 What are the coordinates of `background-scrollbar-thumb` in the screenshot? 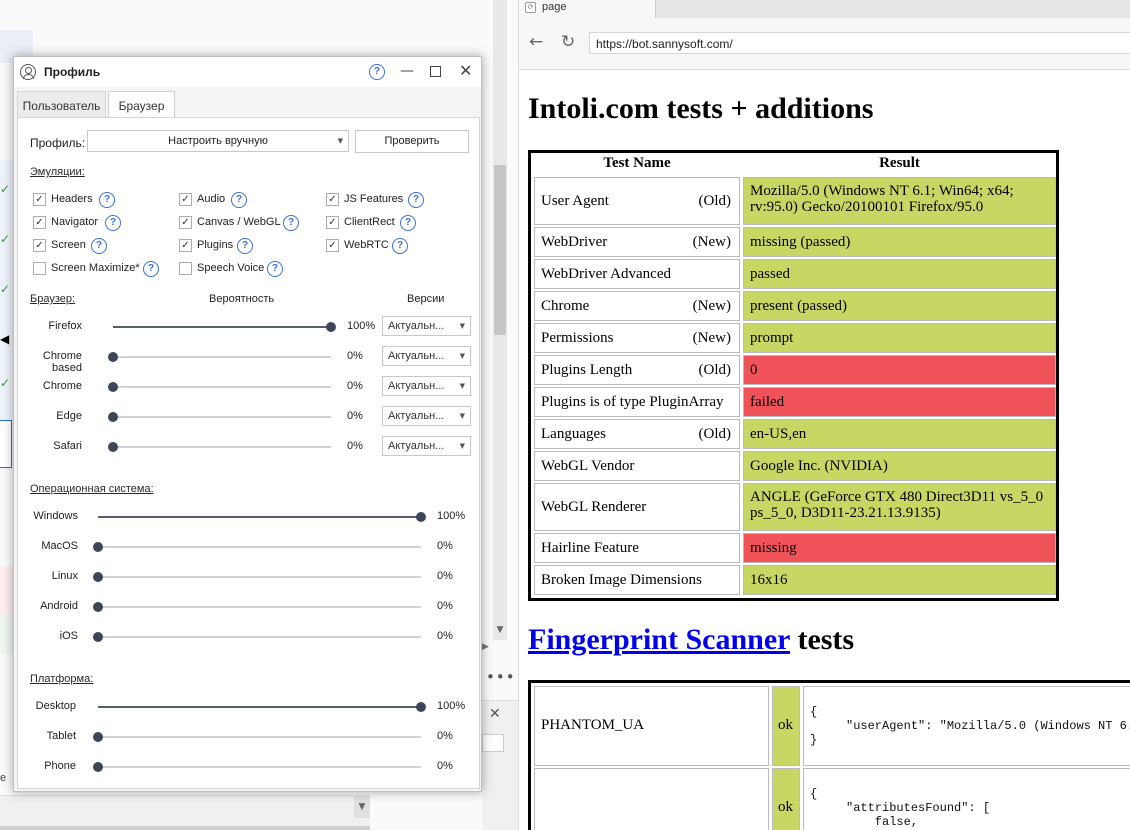 It's located at (500, 250).